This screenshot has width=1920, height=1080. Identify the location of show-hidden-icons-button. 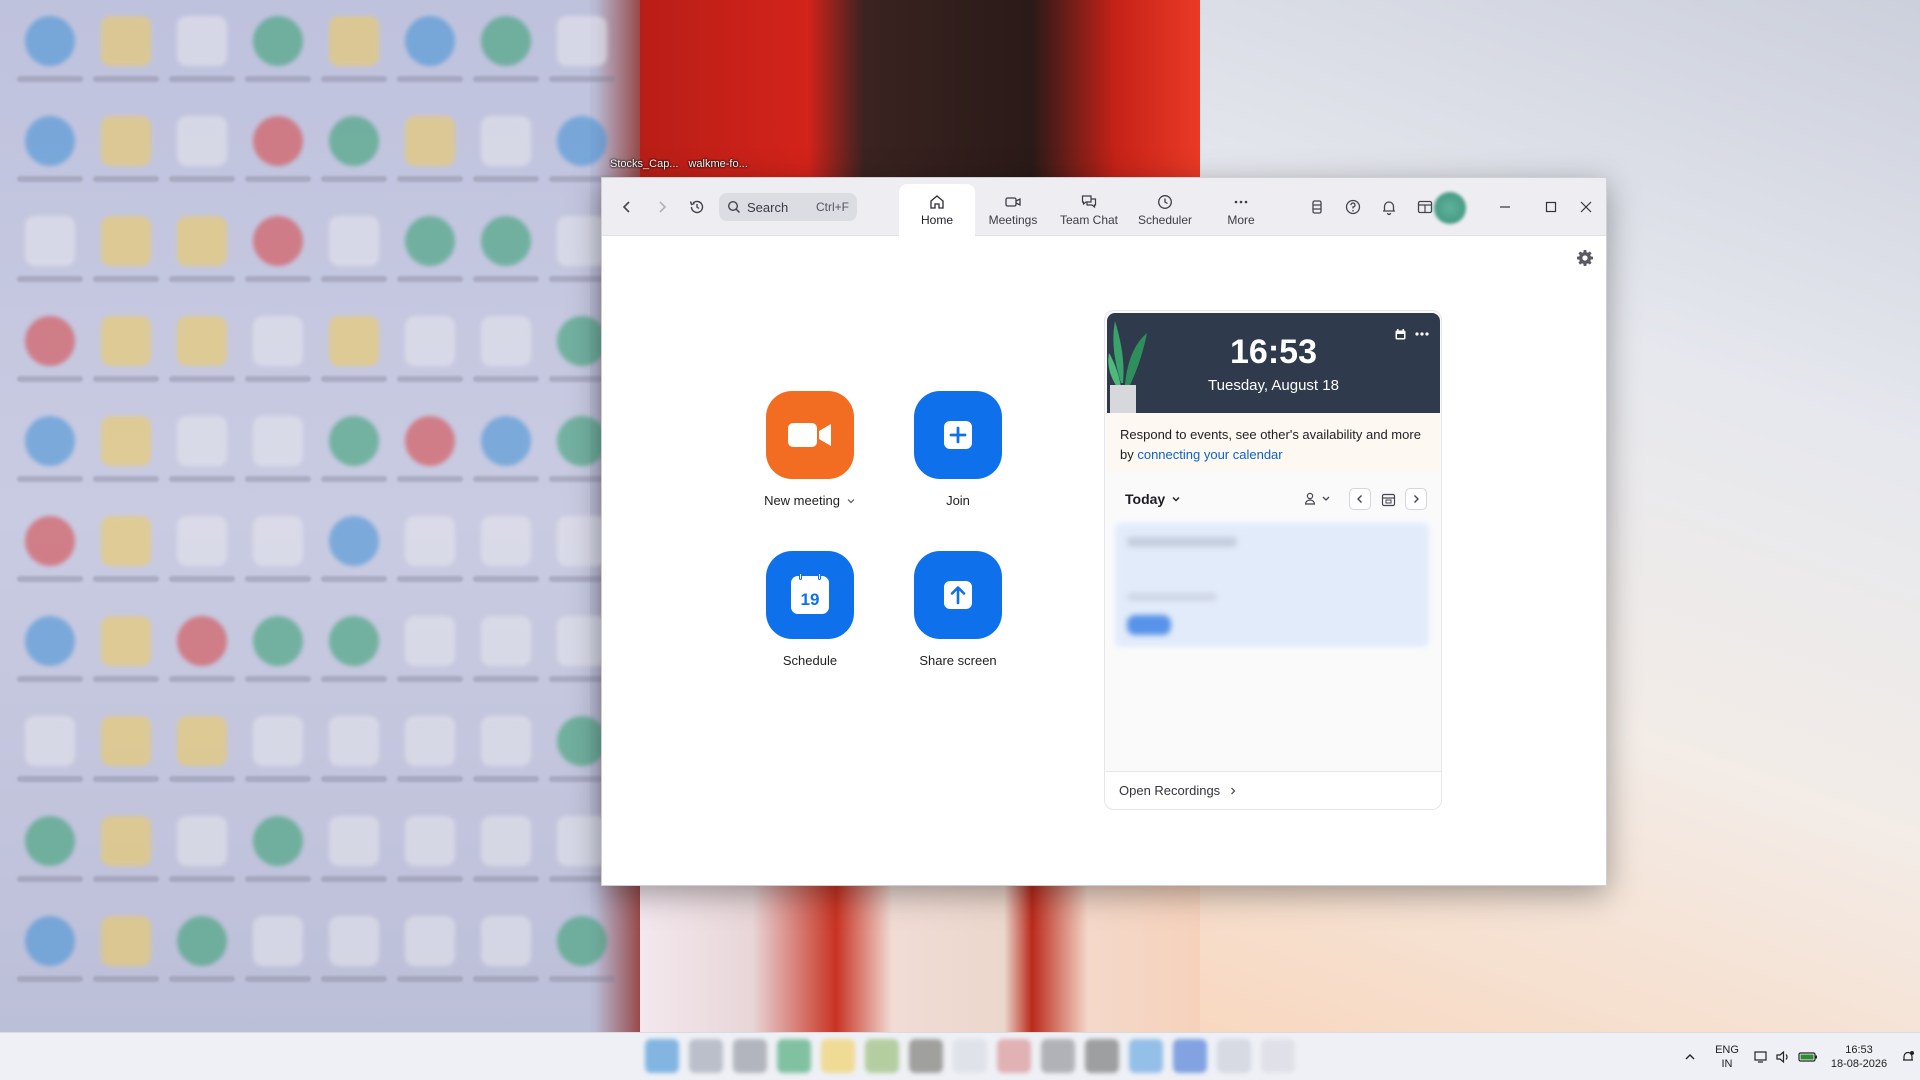
(1690, 1057).